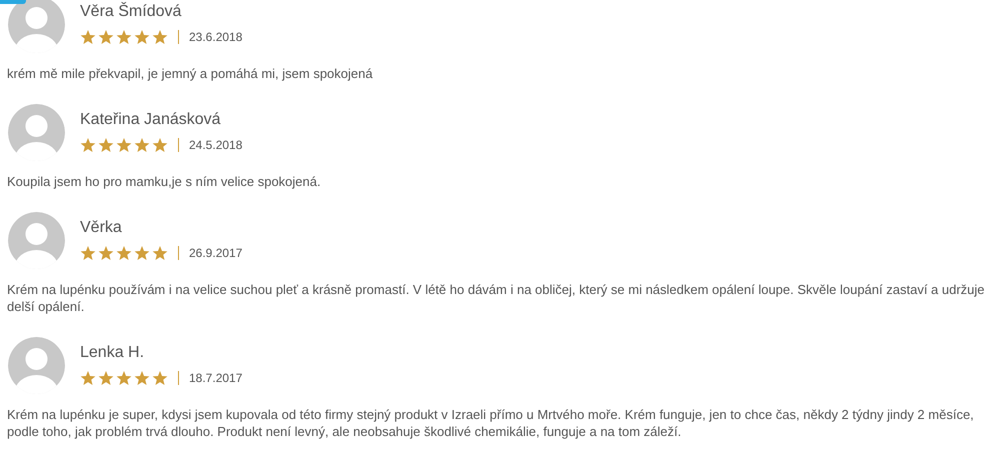 The image size is (990, 451). What do you see at coordinates (215, 145) in the screenshot?
I see `review-date: 24.5.2018` at bounding box center [215, 145].